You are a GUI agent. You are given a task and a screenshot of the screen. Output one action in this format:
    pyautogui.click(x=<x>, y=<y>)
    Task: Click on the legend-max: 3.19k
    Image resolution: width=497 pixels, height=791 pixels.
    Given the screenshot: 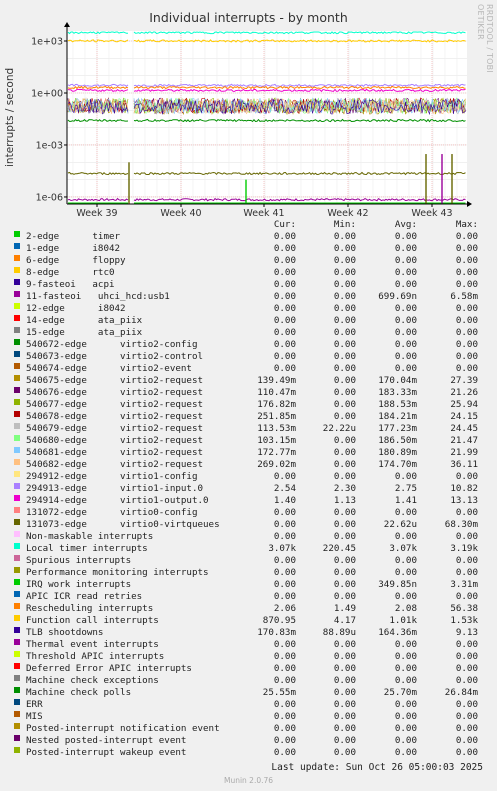 What is the action you would take?
    pyautogui.click(x=464, y=548)
    